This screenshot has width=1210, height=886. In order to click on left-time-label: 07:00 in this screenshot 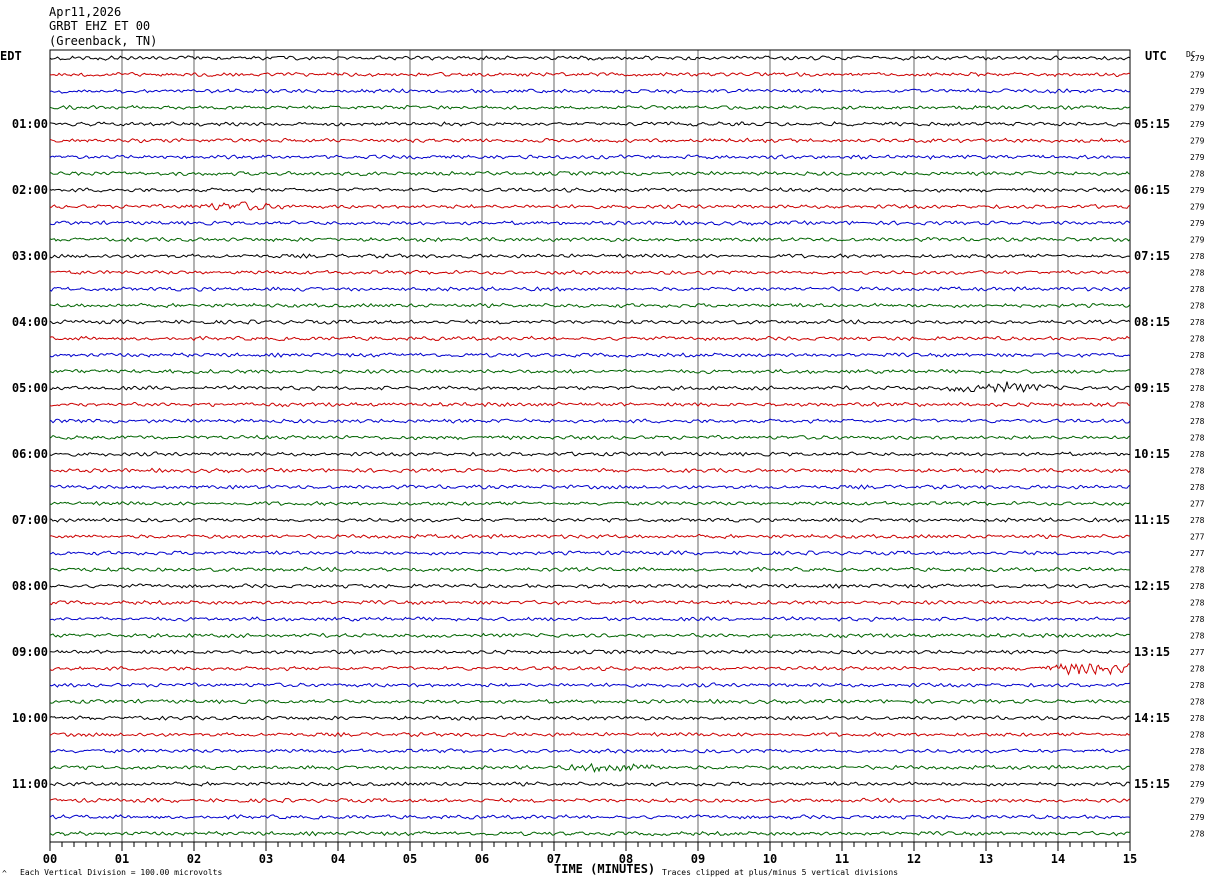, I will do `click(30, 520)`.